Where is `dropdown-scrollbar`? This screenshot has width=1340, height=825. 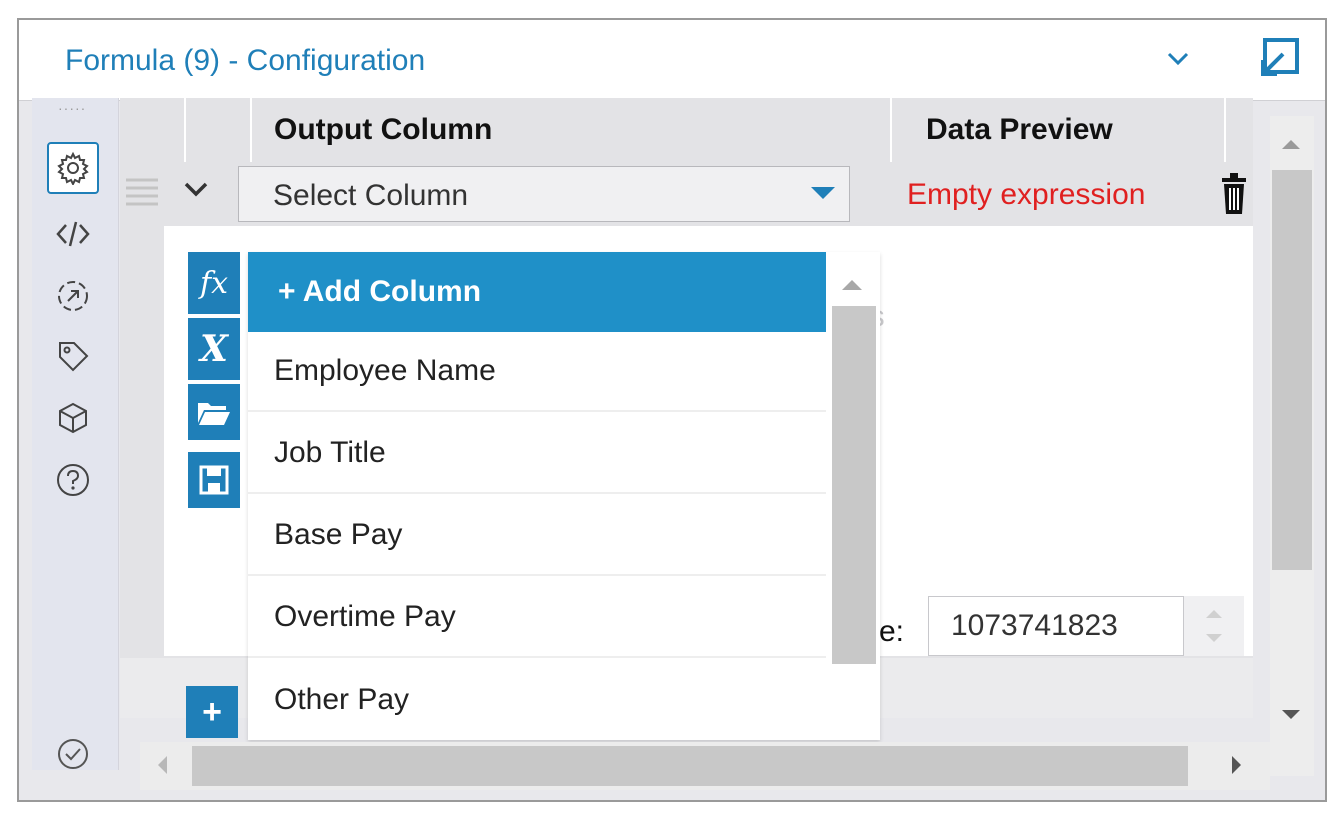
dropdown-scrollbar is located at coordinates (854, 496).